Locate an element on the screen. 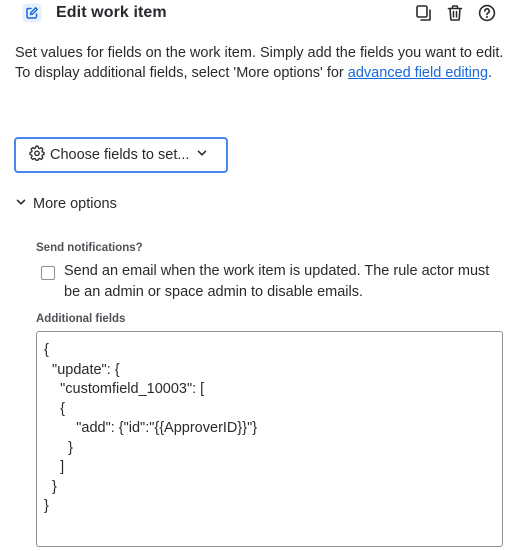  description-line-2-suffix: . is located at coordinates (490, 73).